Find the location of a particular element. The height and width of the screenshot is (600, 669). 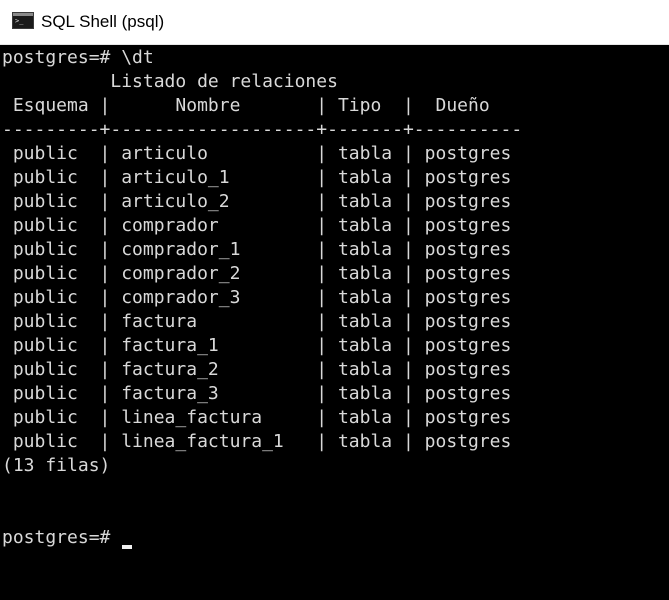

command-line: postgres=# \dt is located at coordinates (78, 57).